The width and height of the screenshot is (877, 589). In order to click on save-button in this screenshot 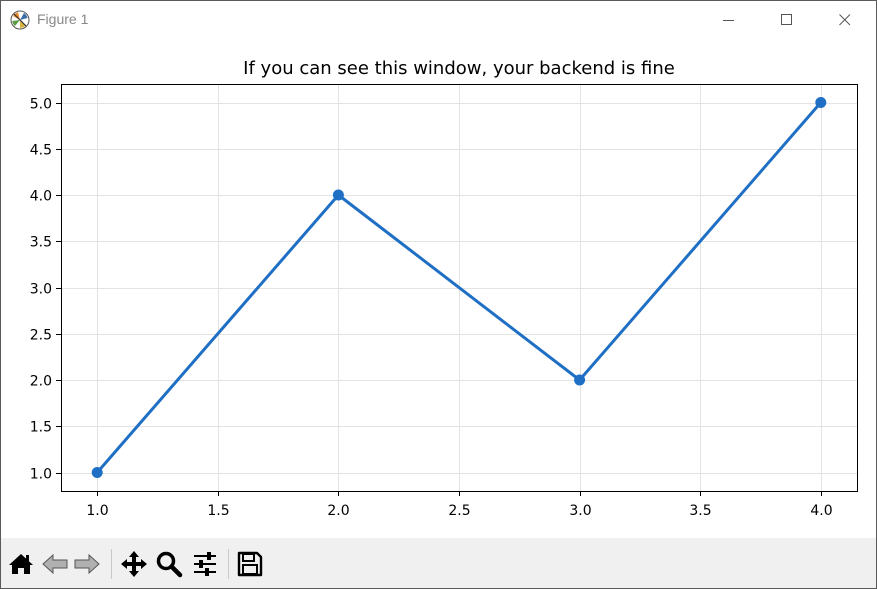, I will do `click(250, 564)`.